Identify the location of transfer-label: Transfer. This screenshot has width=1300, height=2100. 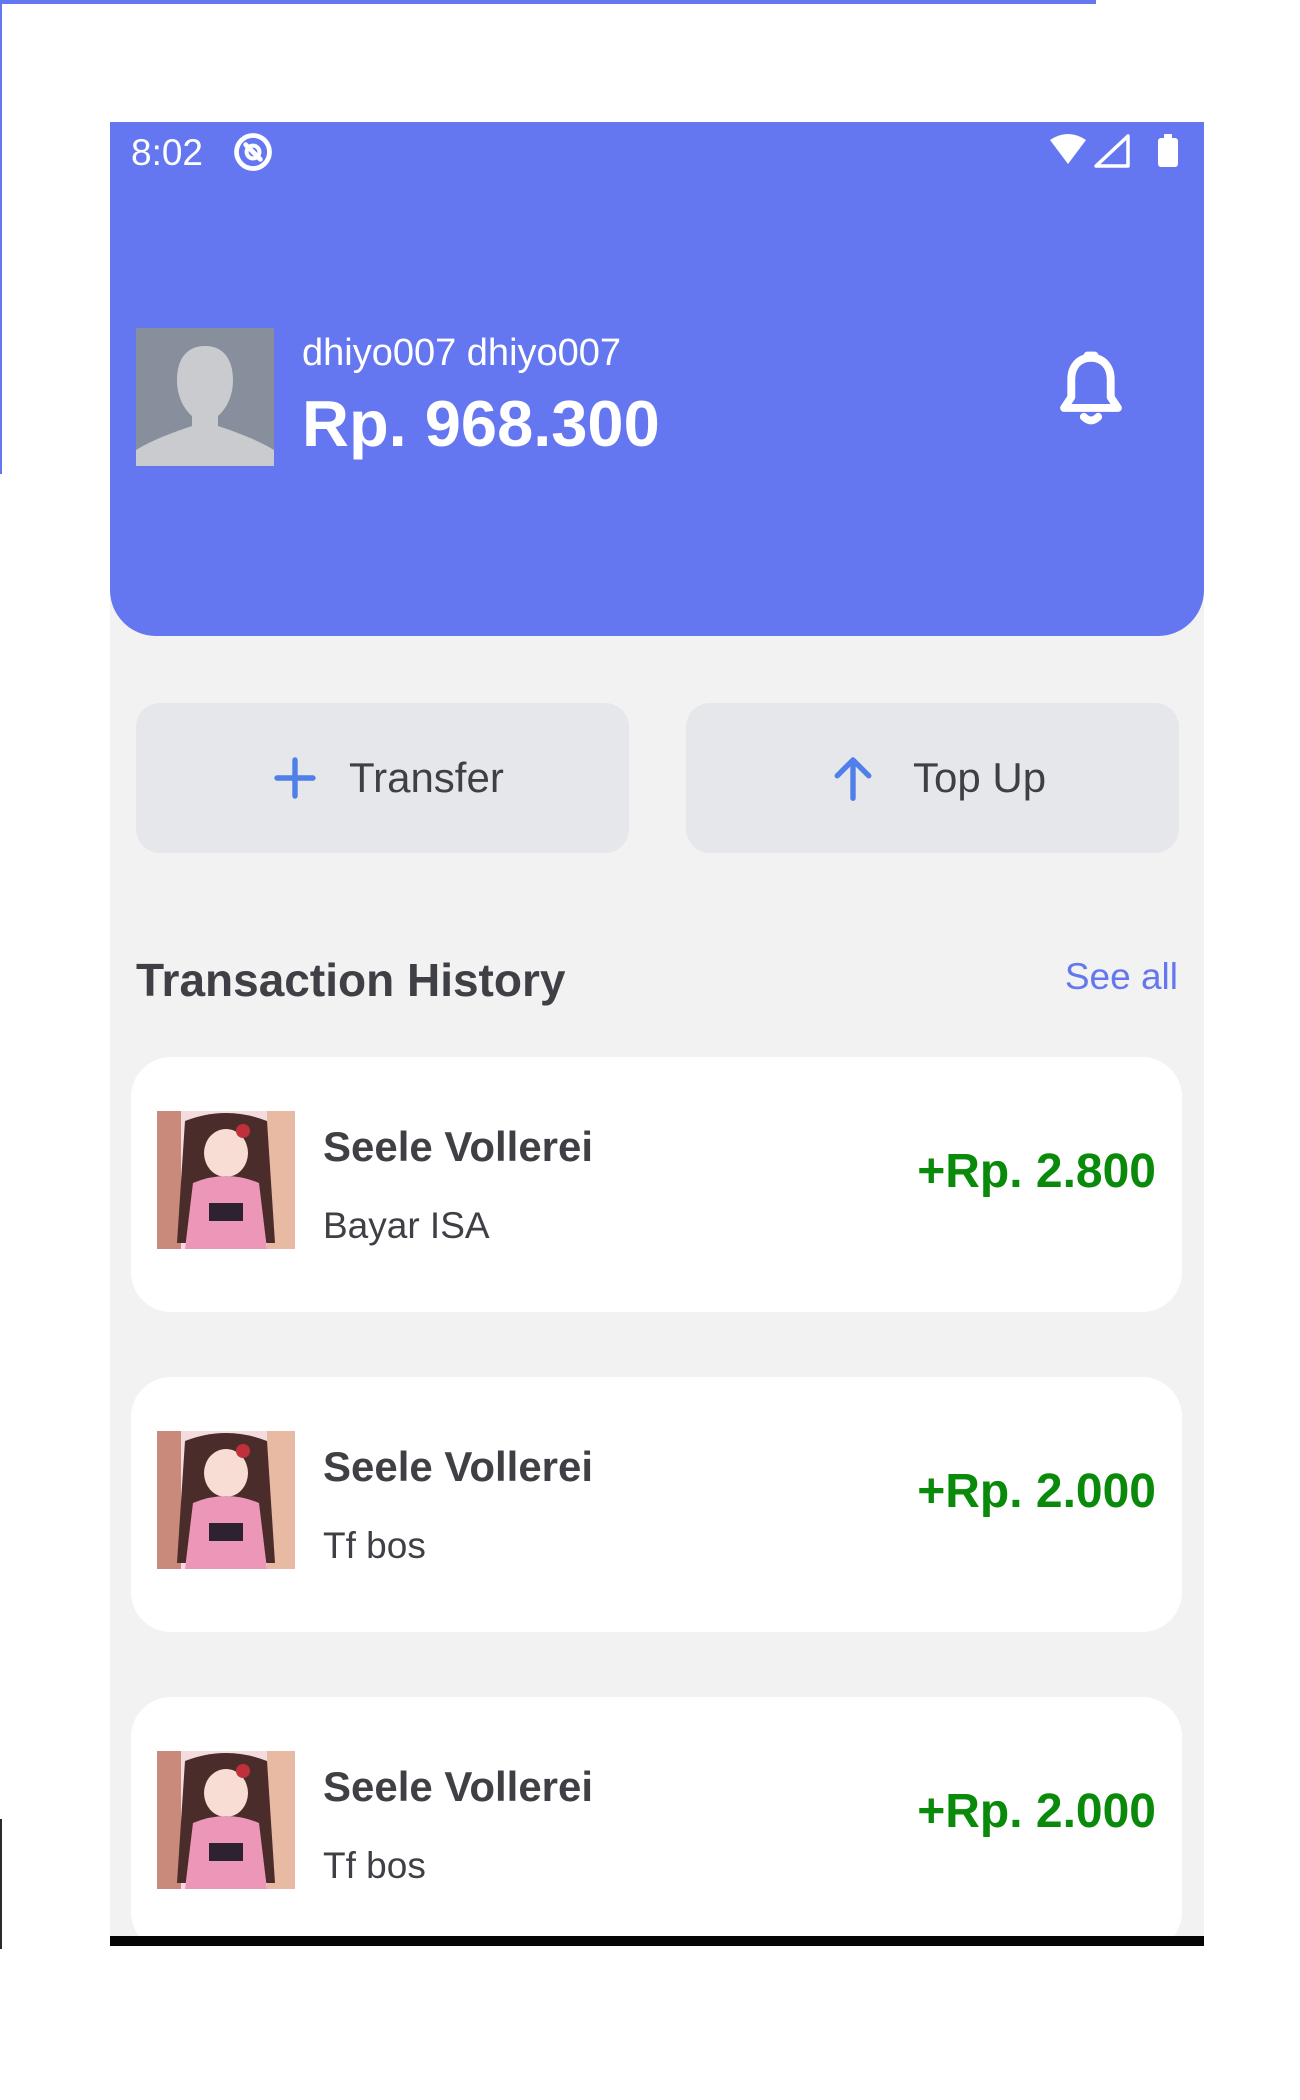
(426, 777).